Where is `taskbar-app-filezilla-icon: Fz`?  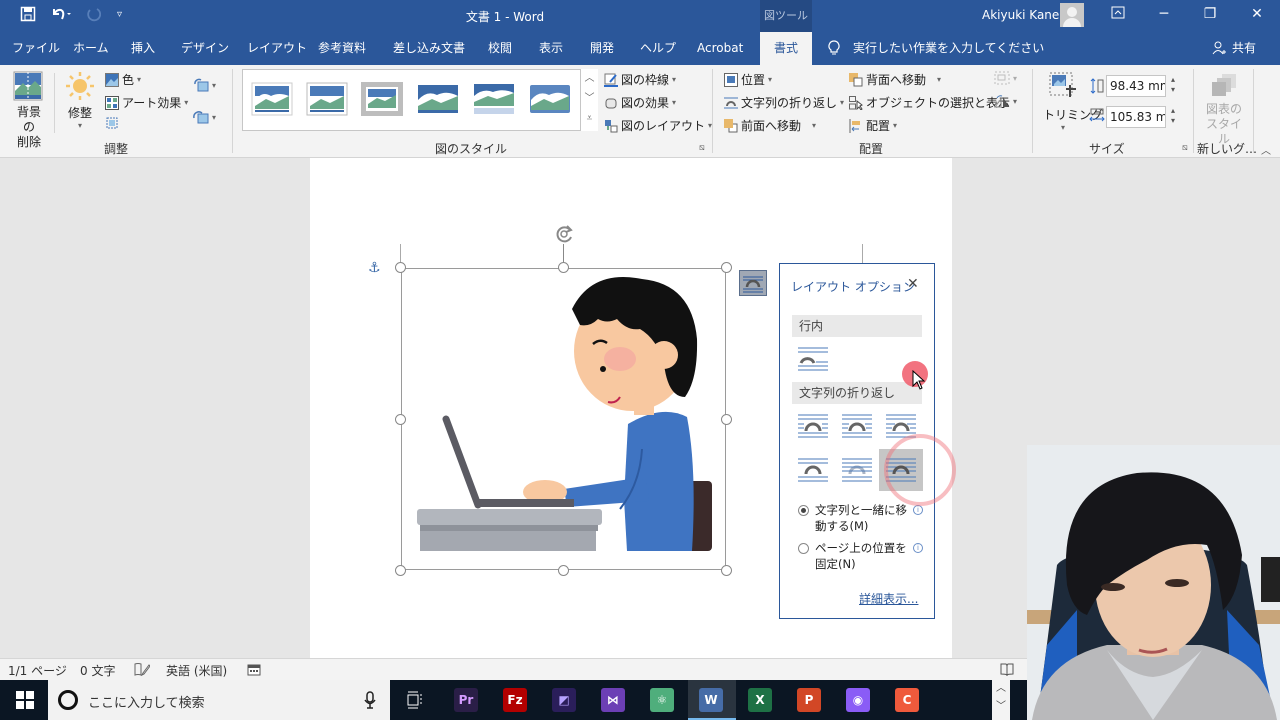 taskbar-app-filezilla-icon: Fz is located at coordinates (515, 700).